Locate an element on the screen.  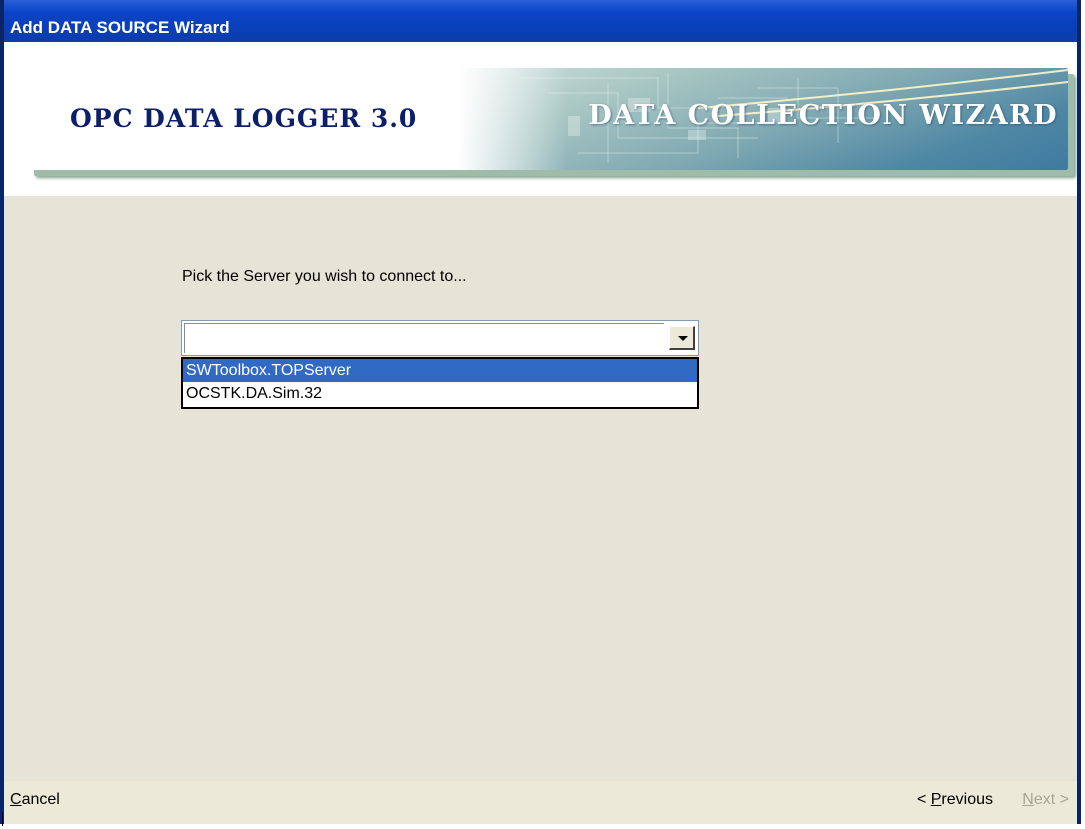
wizard-footer: Cancel < Previous Next > is located at coordinates (540, 802).